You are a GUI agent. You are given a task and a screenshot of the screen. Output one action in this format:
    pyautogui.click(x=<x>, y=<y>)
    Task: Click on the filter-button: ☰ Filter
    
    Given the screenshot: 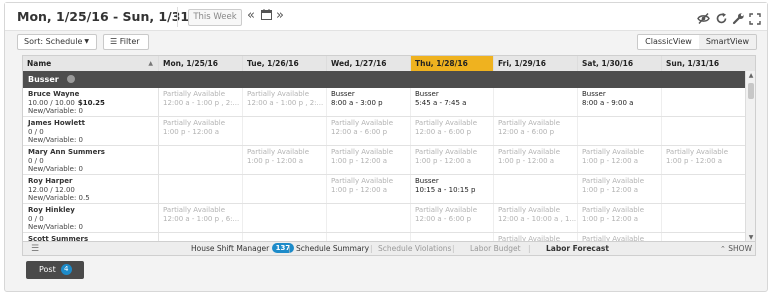 What is the action you would take?
    pyautogui.click(x=126, y=42)
    